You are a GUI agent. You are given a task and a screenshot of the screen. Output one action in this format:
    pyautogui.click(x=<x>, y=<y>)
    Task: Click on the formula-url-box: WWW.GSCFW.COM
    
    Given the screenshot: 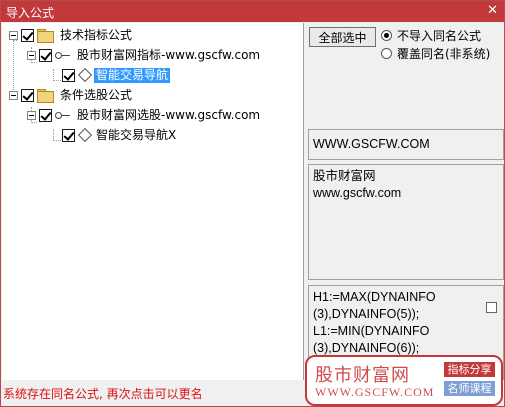 What is the action you would take?
    pyautogui.click(x=406, y=144)
    